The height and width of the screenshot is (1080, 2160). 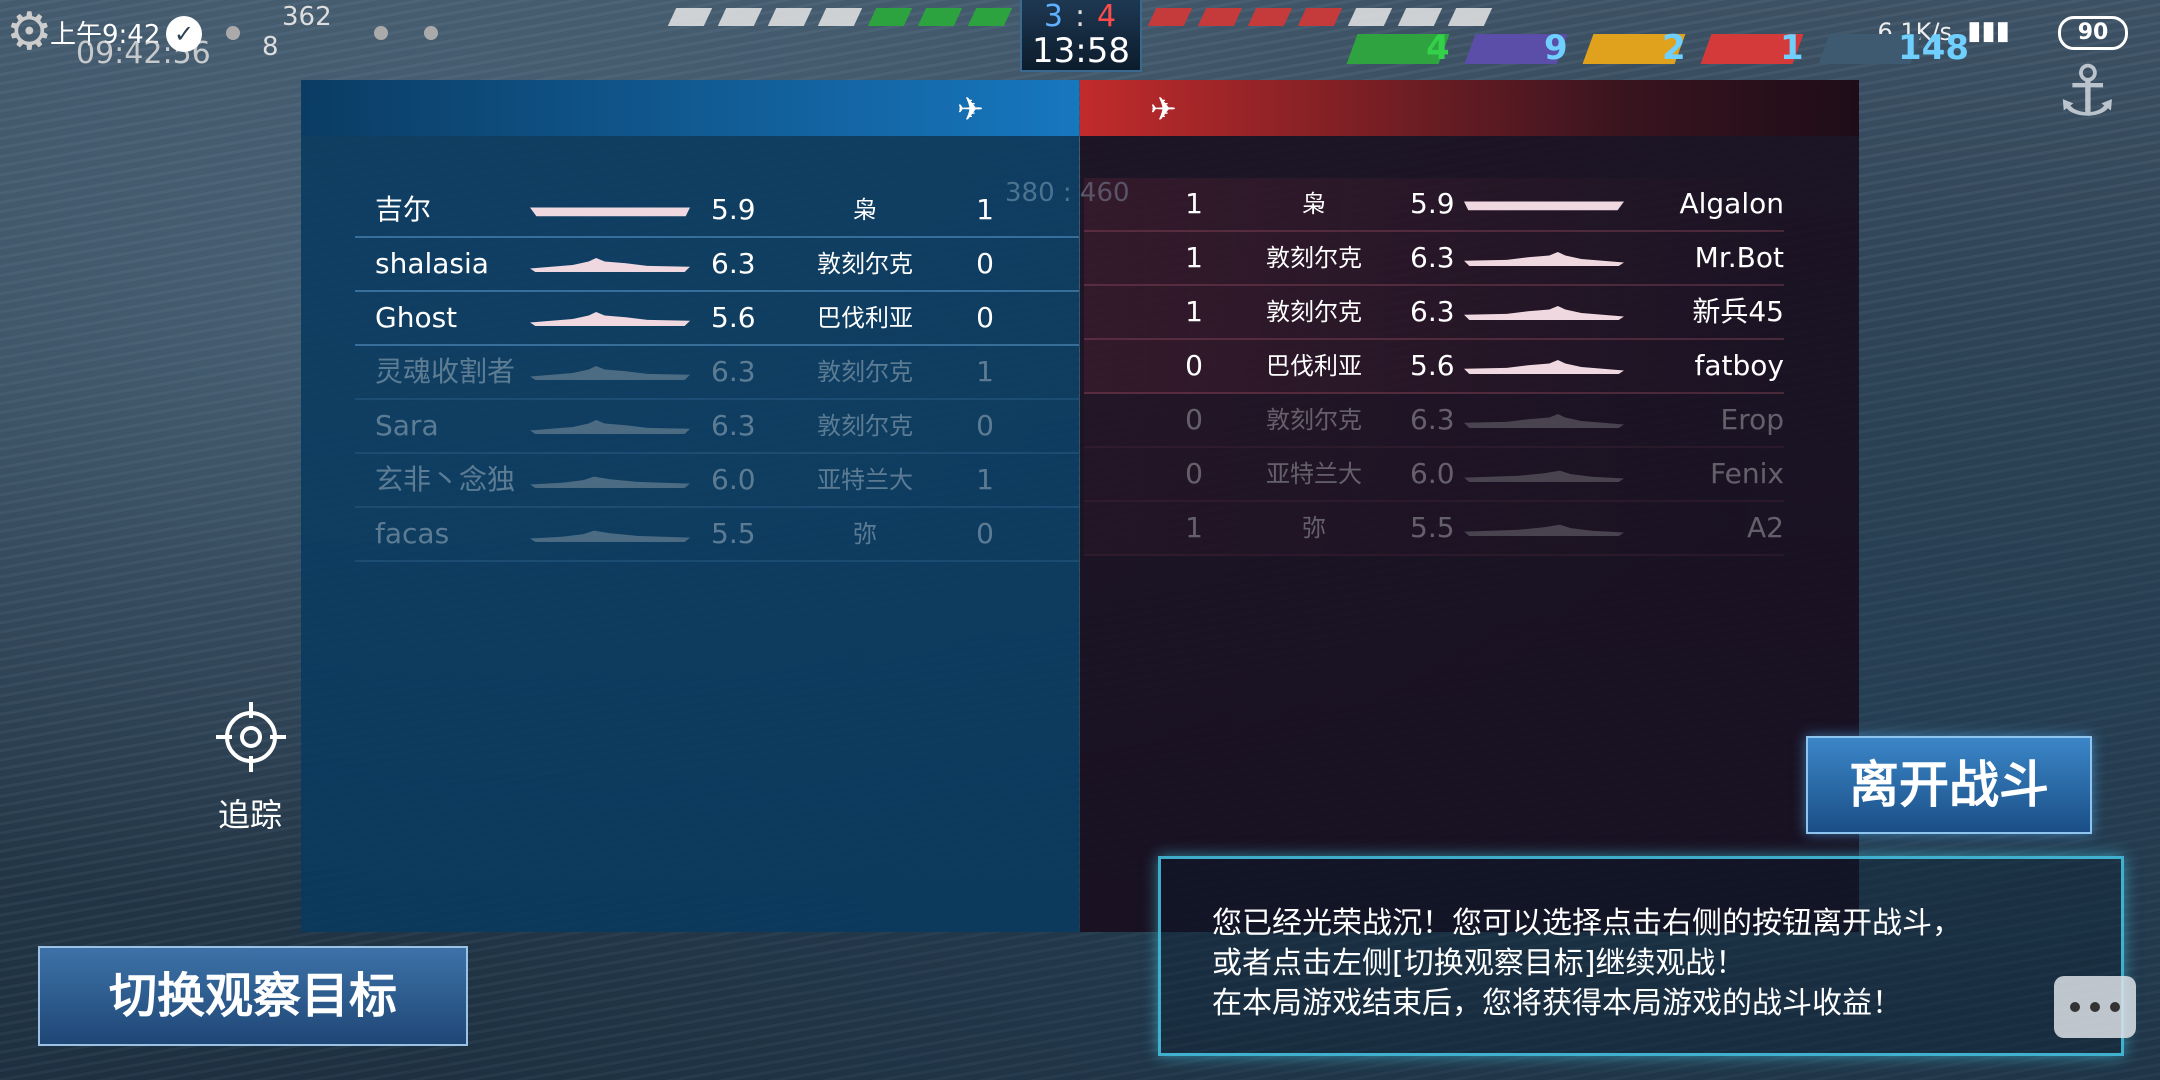 What do you see at coordinates (1438, 48) in the screenshot?
I see `resource-count: 4` at bounding box center [1438, 48].